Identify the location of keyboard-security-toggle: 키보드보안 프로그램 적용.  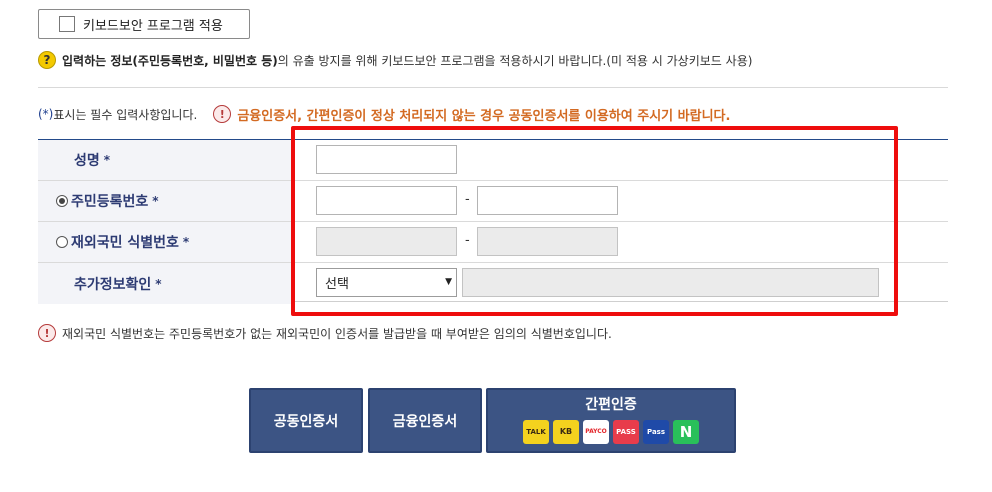
(144, 24).